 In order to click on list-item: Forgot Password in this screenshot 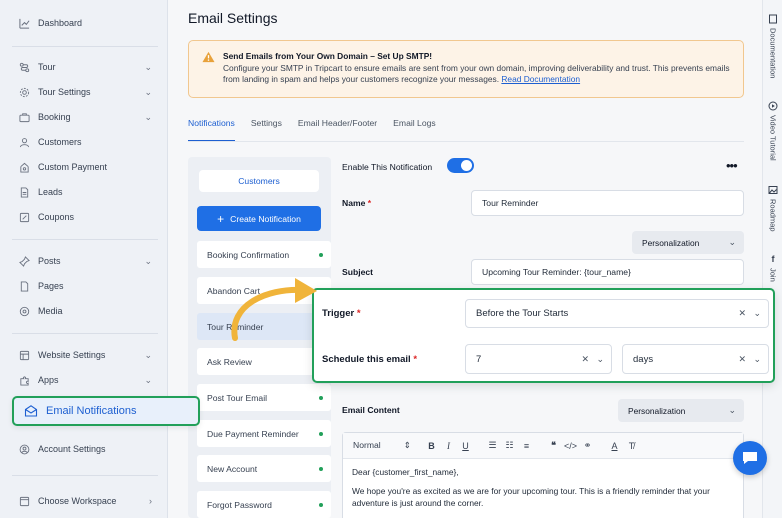, I will do `click(264, 504)`.